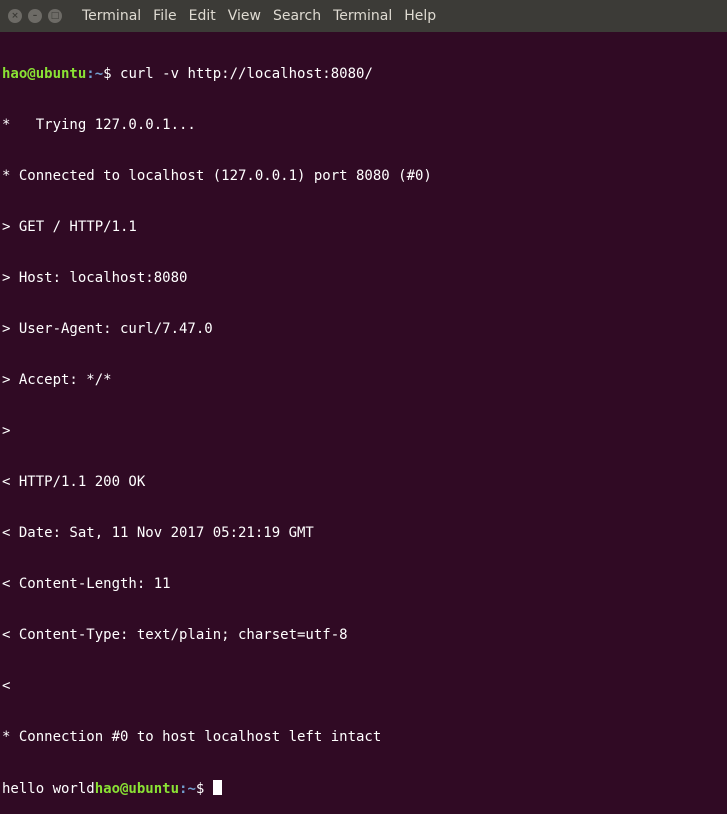 This screenshot has width=727, height=814. I want to click on menu-terminal: Terminal, so click(362, 16).